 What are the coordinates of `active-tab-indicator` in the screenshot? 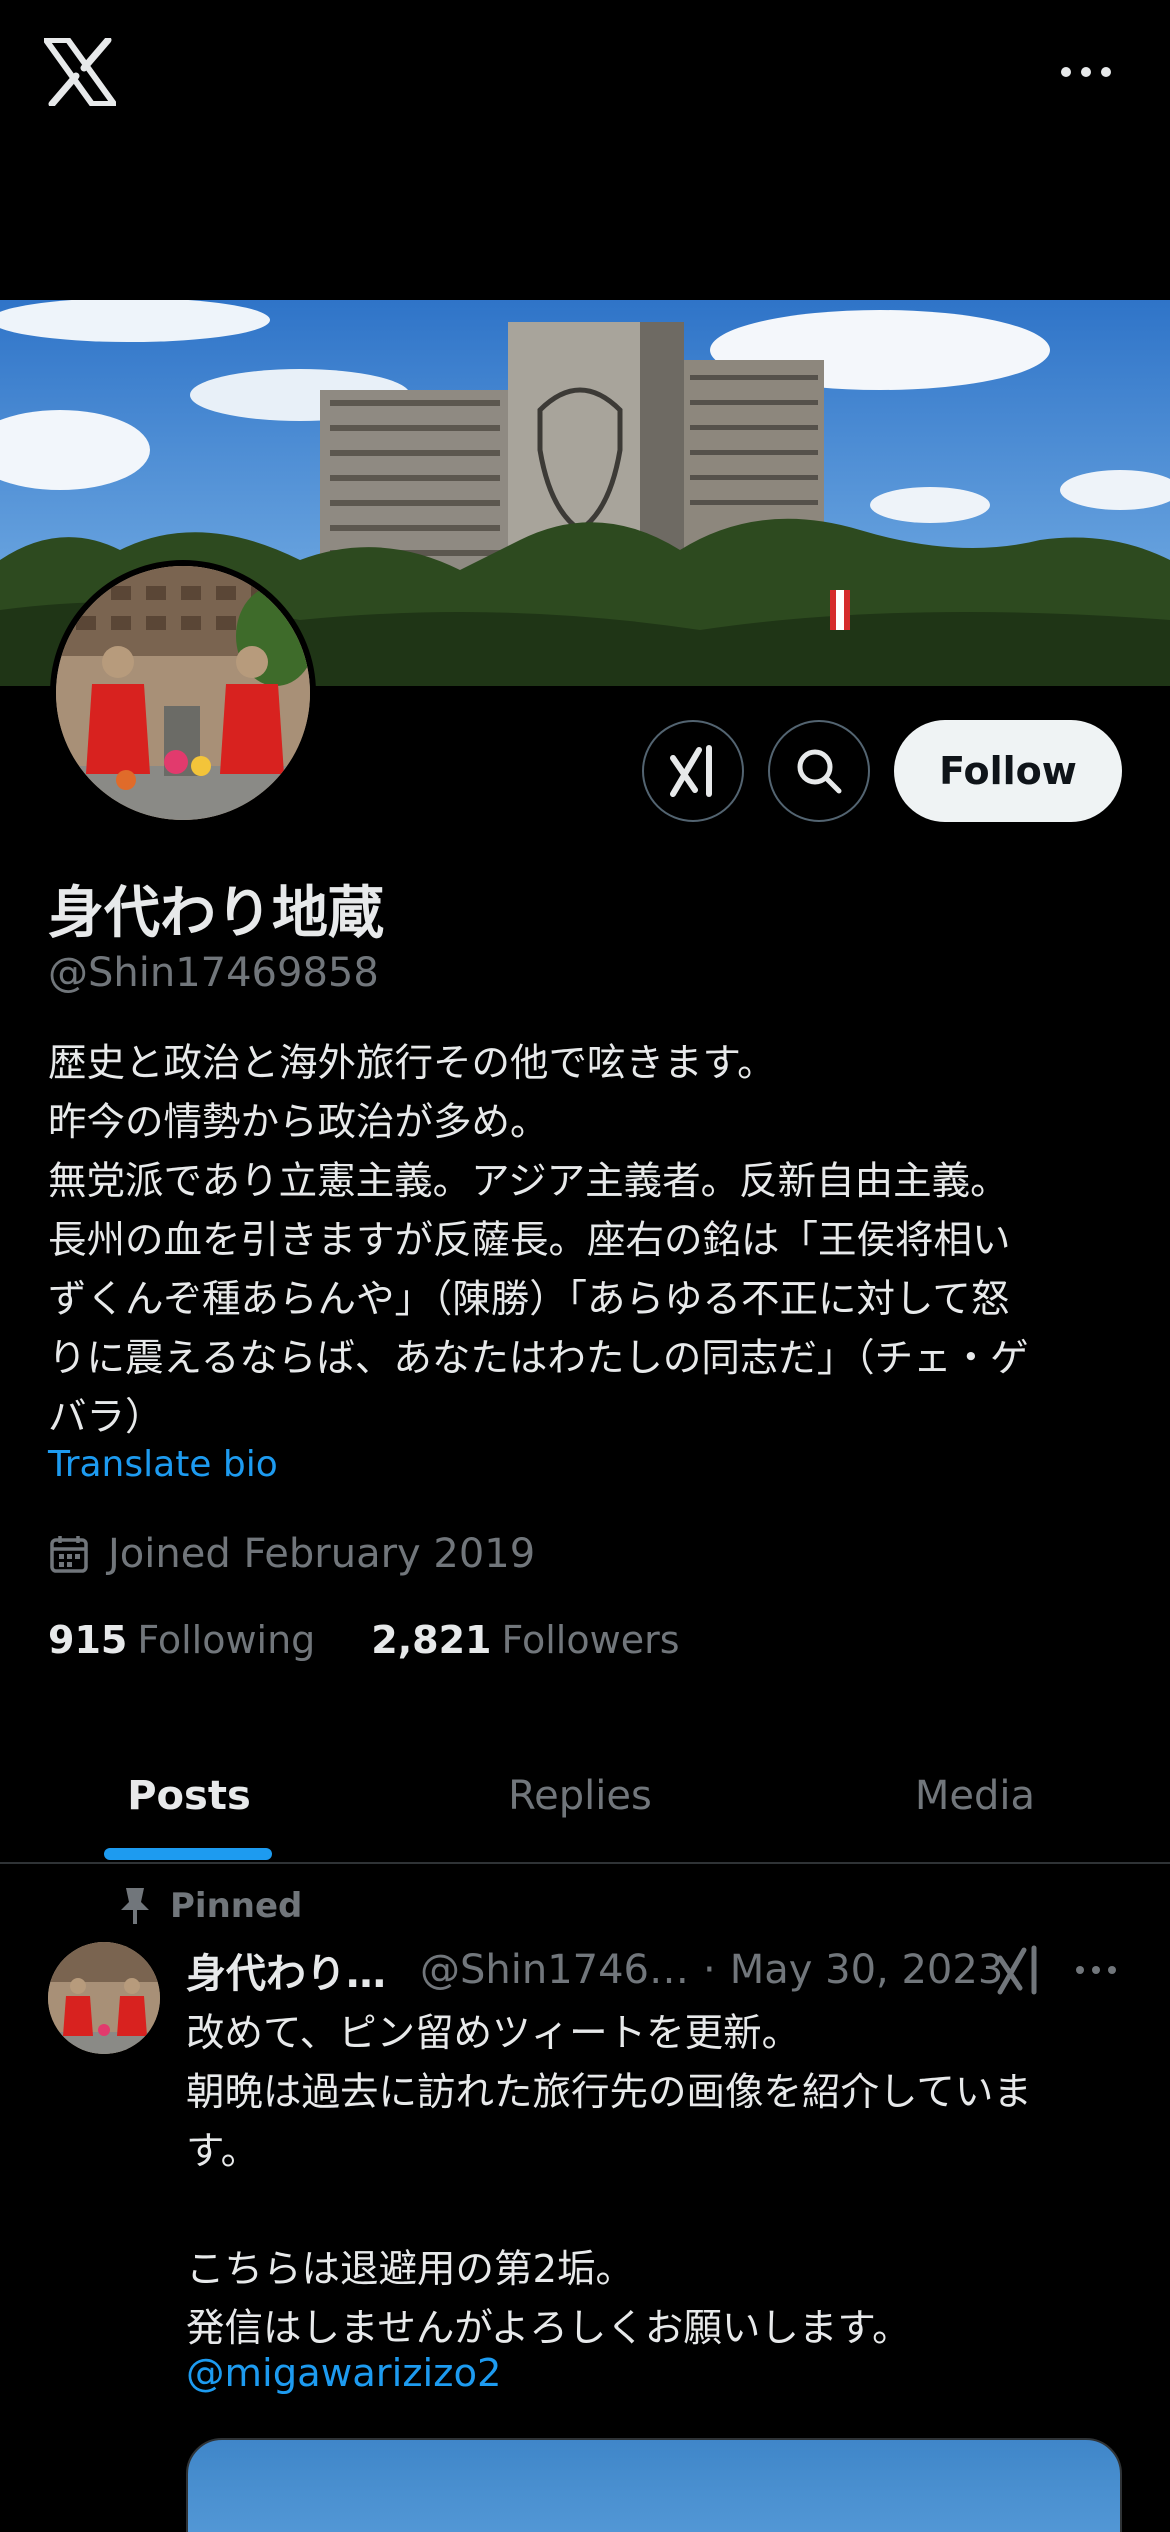 It's located at (188, 1854).